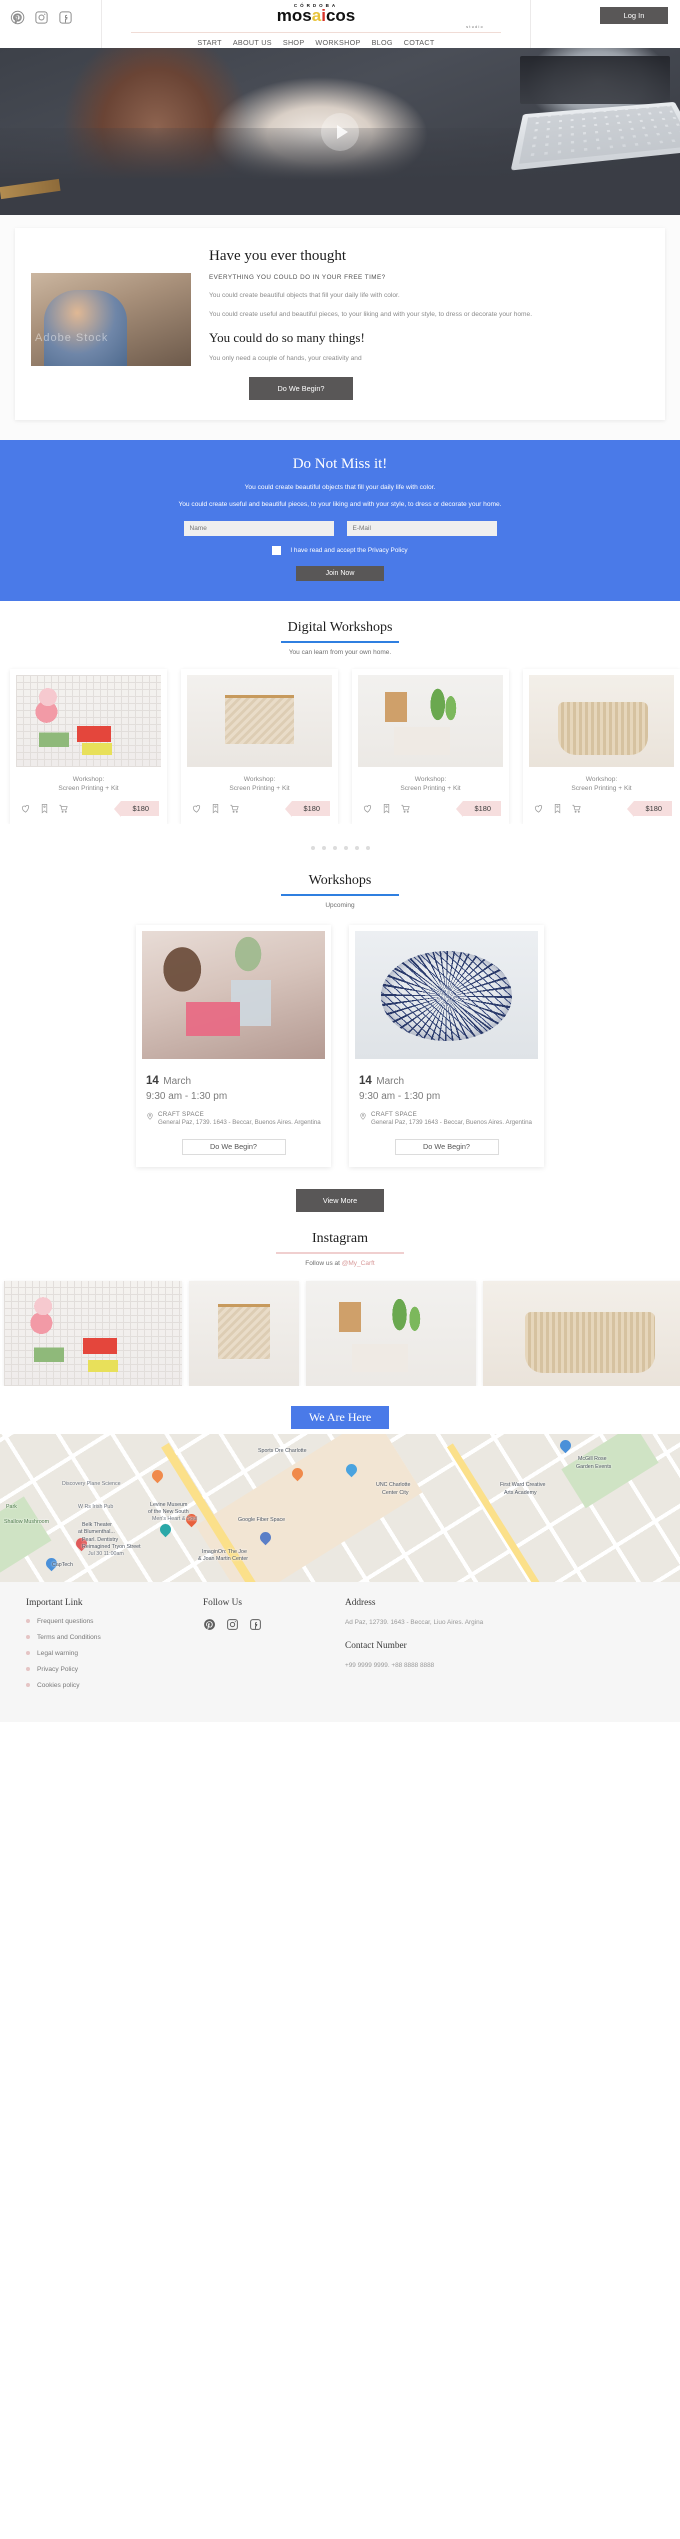 The image size is (680, 2539). I want to click on join-now-button: Join Now, so click(340, 573).